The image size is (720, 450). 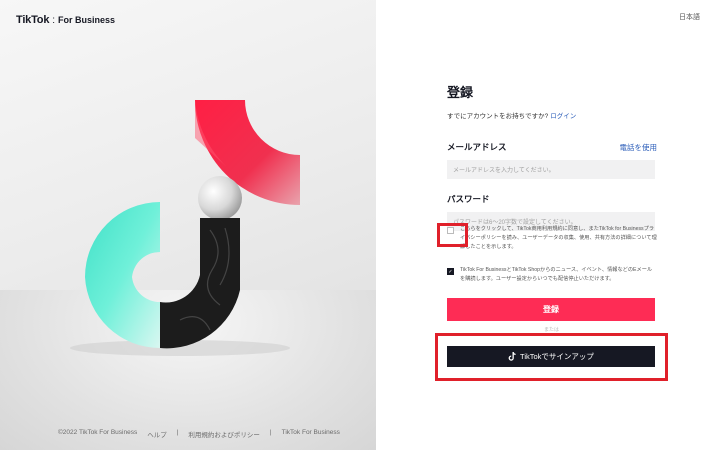 I want to click on ball, so click(x=220, y=198).